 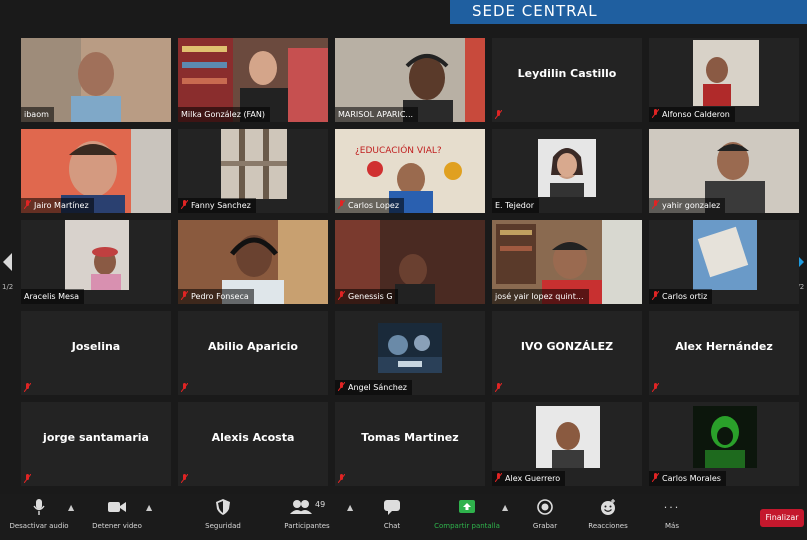 I want to click on participant-tile: ibaom, so click(x=96, y=80).